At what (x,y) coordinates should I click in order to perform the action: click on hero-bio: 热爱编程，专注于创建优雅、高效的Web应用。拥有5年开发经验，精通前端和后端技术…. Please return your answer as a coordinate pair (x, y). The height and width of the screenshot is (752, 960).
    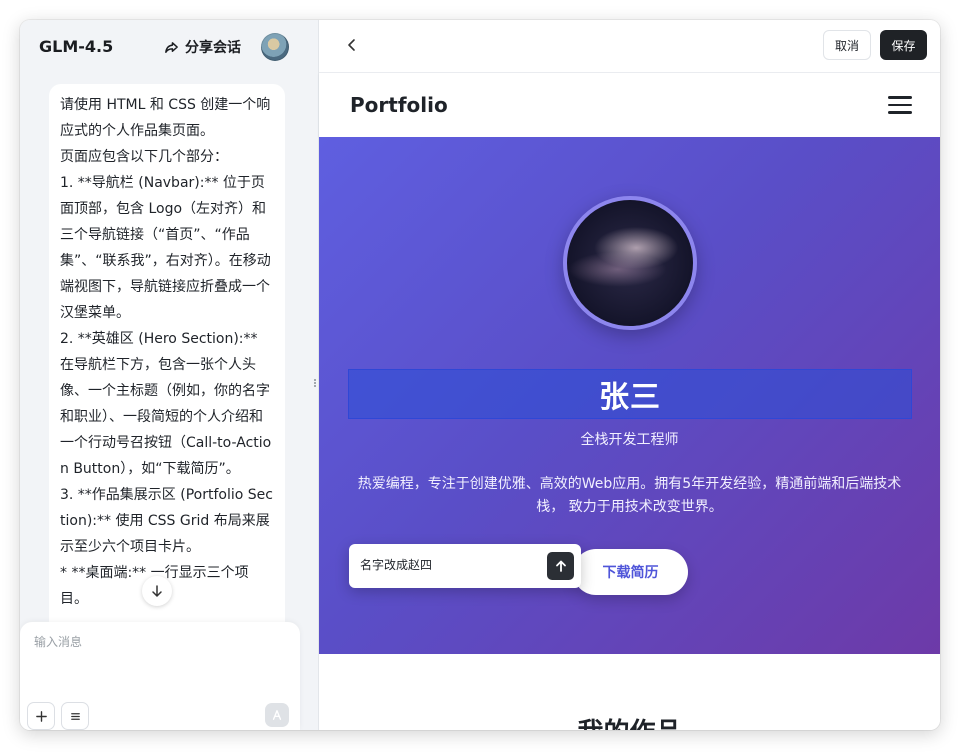
    Looking at the image, I should click on (629, 495).